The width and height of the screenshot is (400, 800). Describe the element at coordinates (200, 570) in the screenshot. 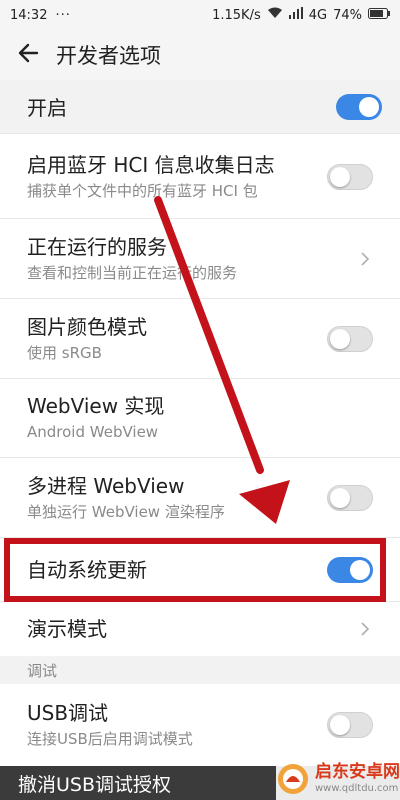

I see `setting-auto-system-update: 自动系统更新` at that location.